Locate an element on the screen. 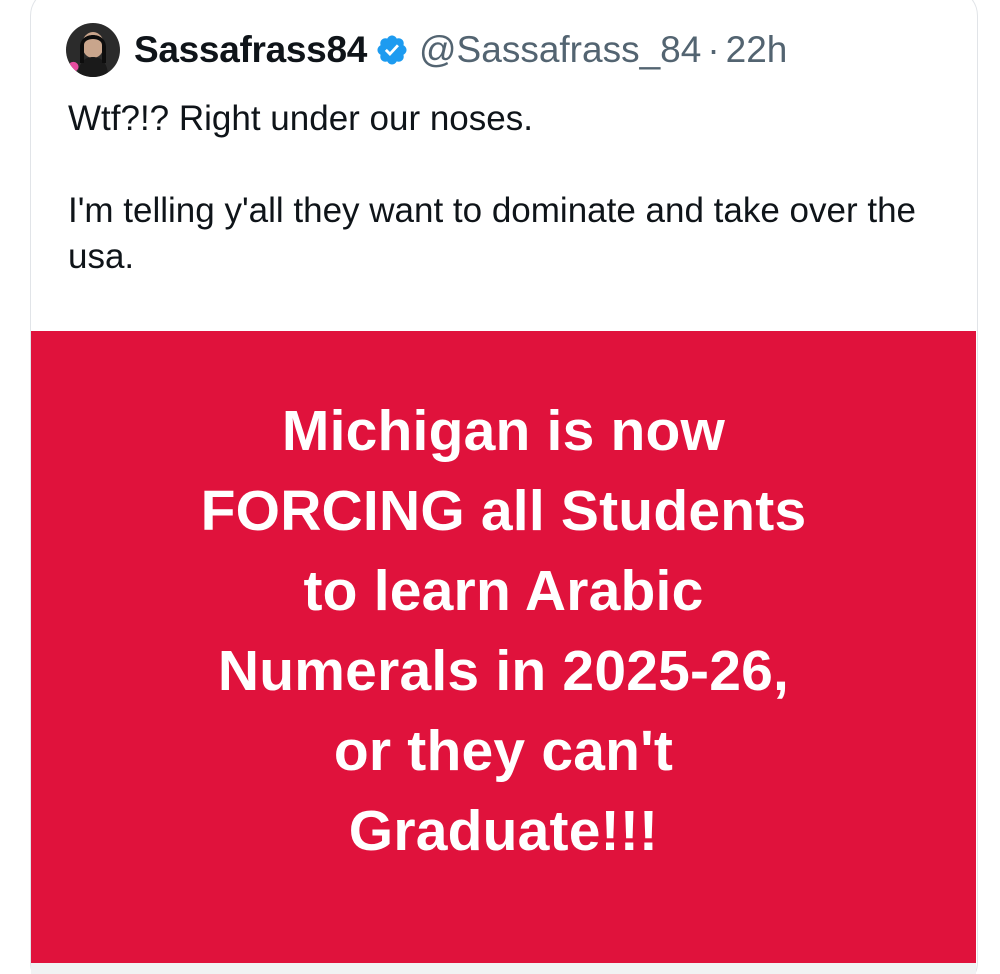 The width and height of the screenshot is (1000, 974). avatar-image is located at coordinates (93, 50).